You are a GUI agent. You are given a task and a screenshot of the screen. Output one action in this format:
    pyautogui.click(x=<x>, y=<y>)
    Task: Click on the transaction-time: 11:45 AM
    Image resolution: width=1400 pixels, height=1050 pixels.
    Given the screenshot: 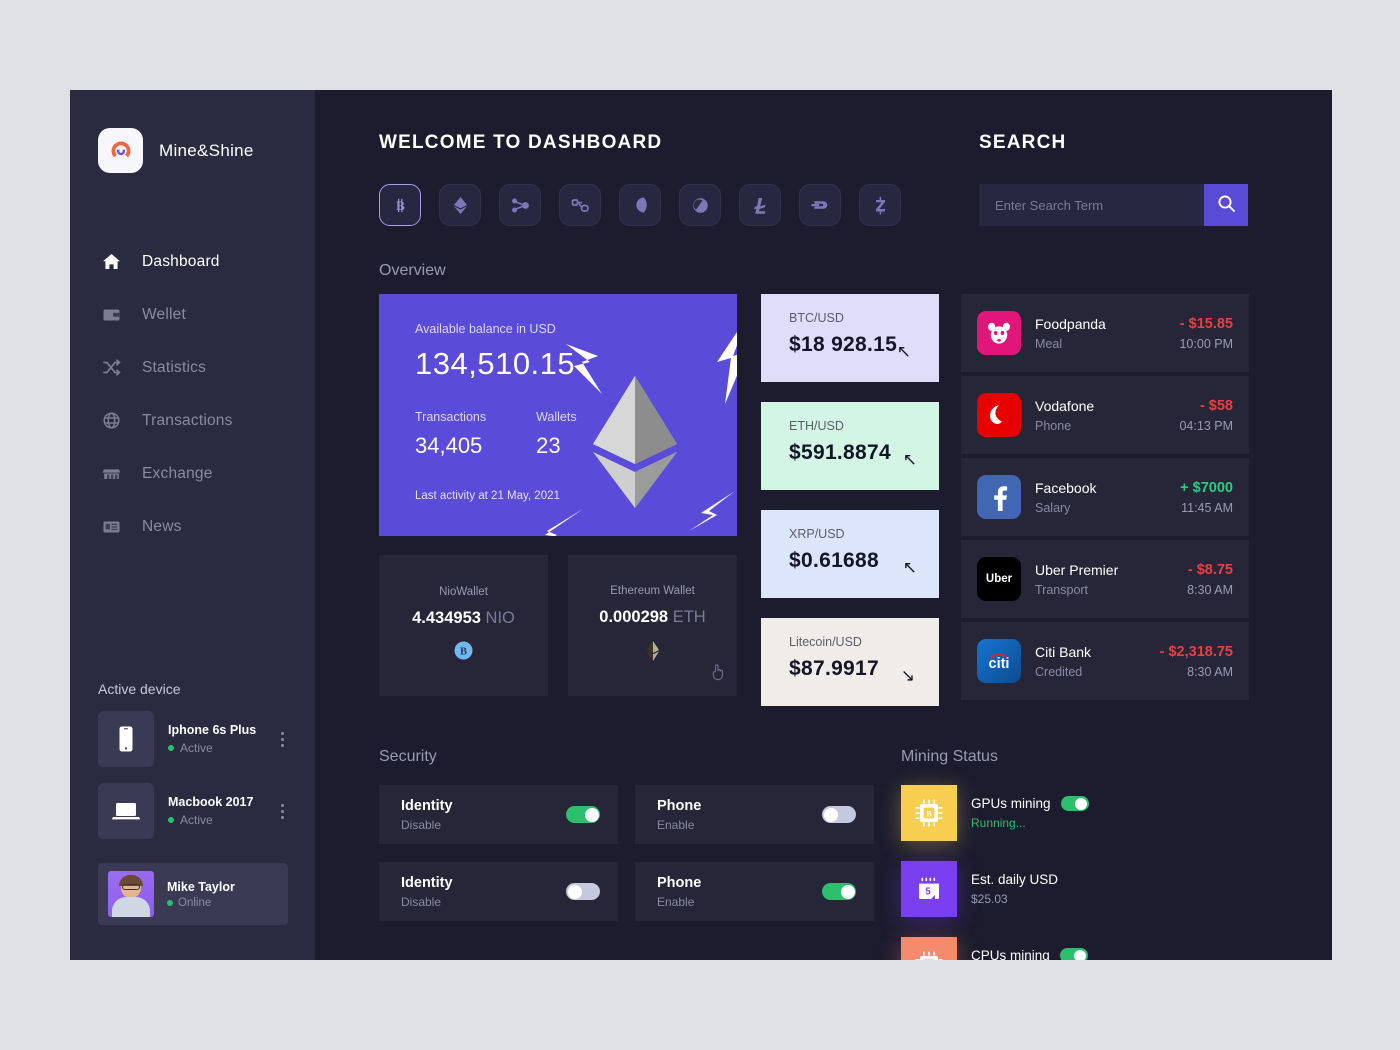 What is the action you would take?
    pyautogui.click(x=1207, y=507)
    